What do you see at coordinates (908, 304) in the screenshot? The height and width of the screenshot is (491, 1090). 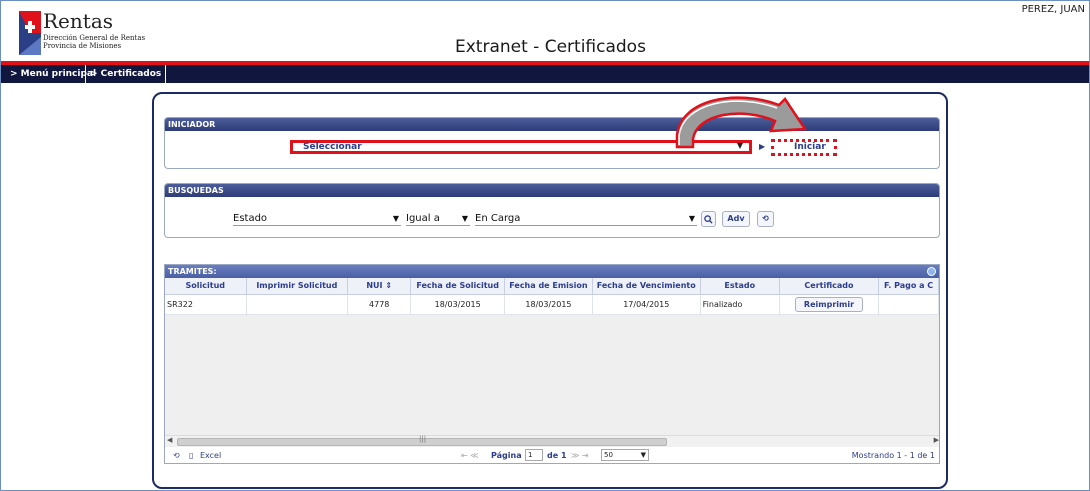 I see `cell-f-pago` at bounding box center [908, 304].